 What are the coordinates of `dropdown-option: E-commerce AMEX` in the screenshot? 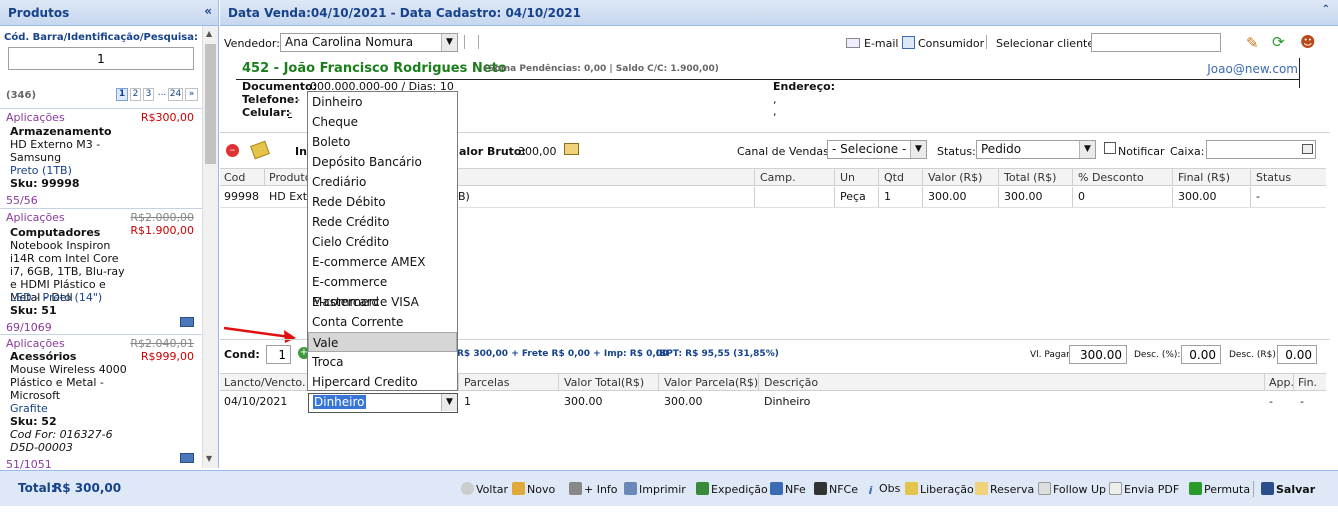 It's located at (382, 262).